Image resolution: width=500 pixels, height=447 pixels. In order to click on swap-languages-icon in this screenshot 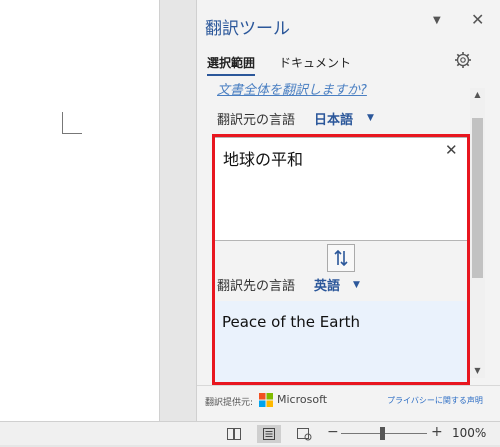, I will do `click(341, 258)`.